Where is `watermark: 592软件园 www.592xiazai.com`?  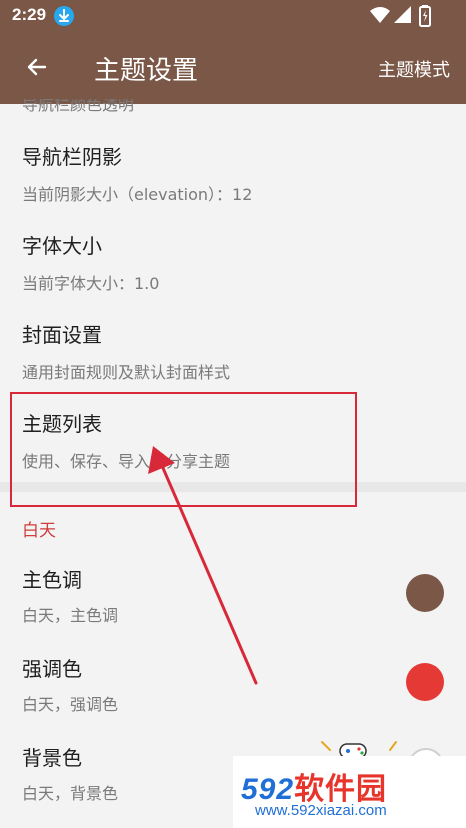 watermark: 592软件园 www.592xiazai.com is located at coordinates (349, 792).